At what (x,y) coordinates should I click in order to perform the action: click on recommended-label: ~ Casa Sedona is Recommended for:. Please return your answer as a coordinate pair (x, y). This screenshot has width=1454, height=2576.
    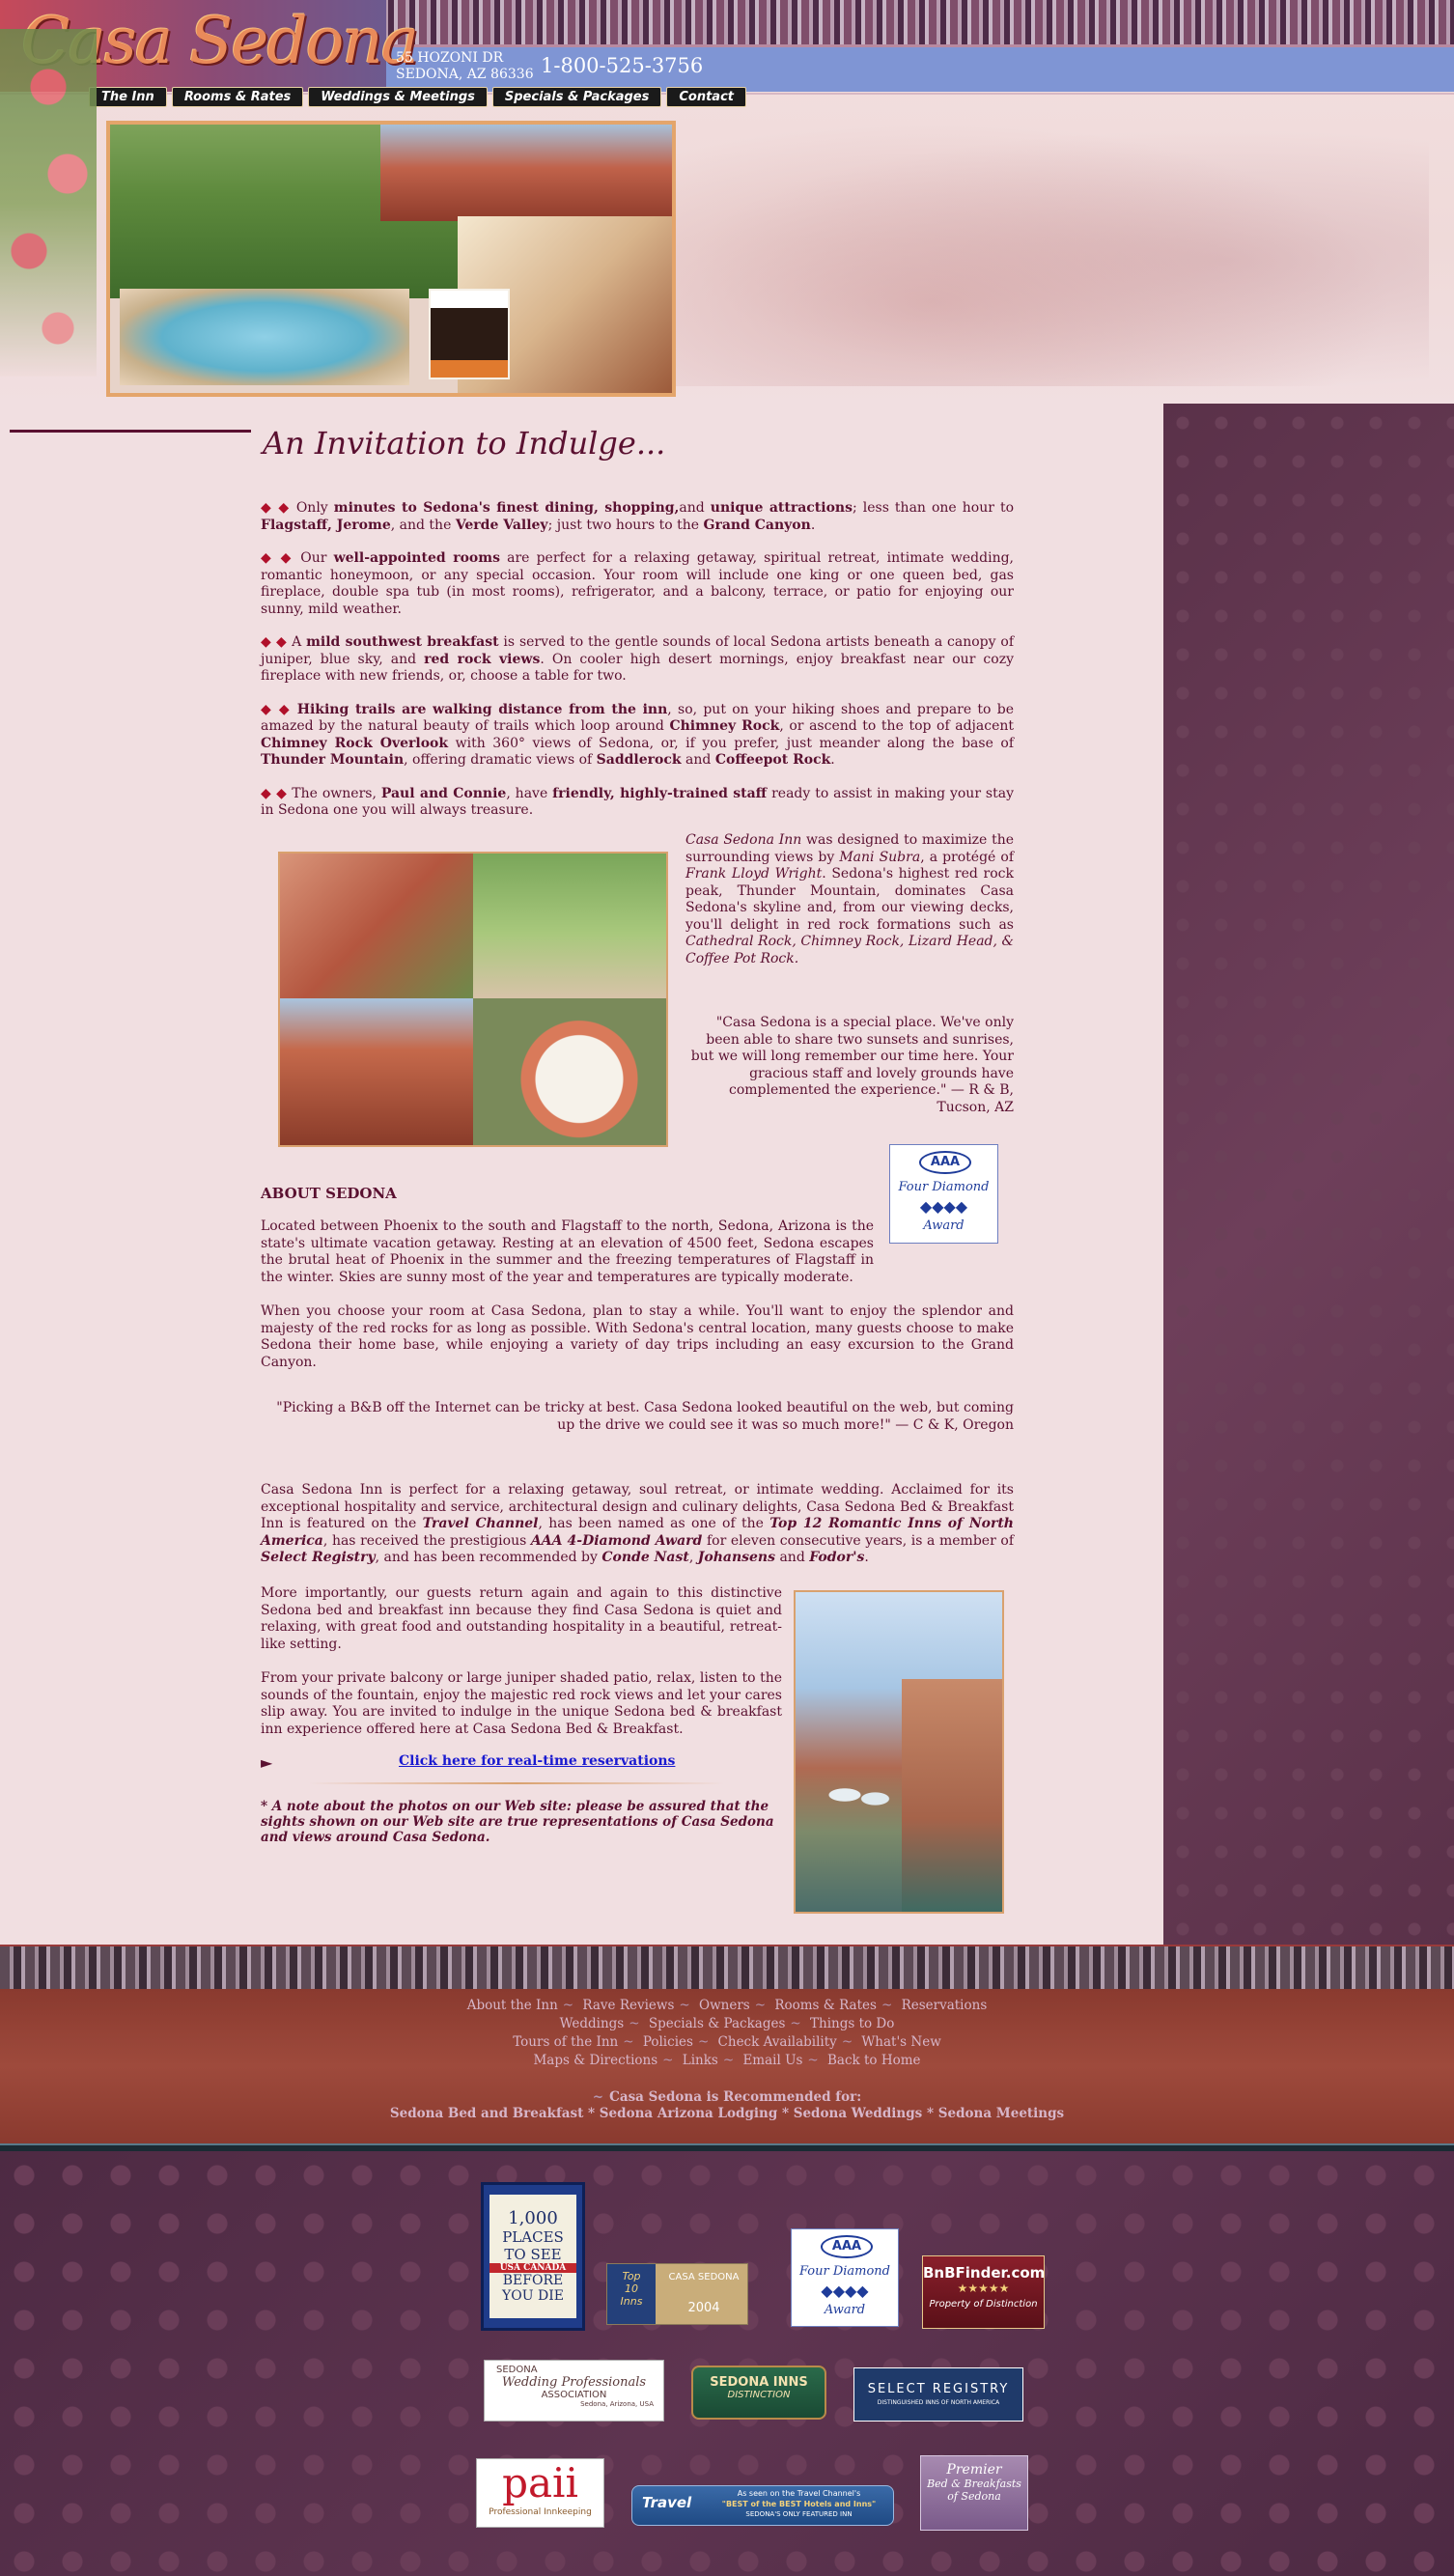
    Looking at the image, I should click on (727, 2098).